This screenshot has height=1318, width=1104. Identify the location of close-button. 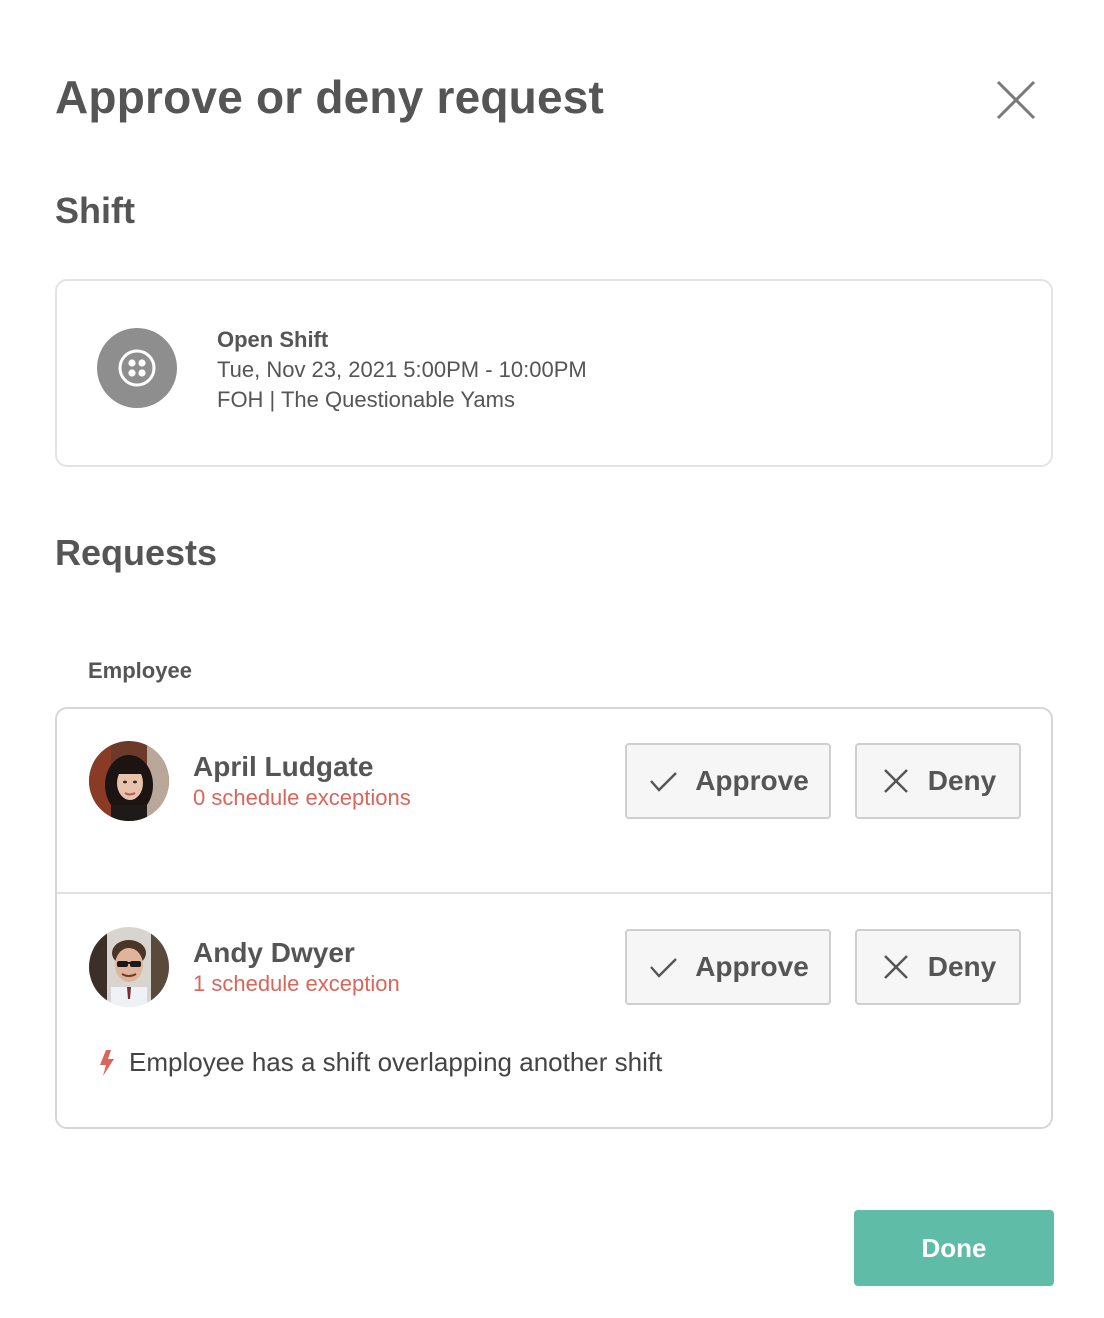
(1016, 100).